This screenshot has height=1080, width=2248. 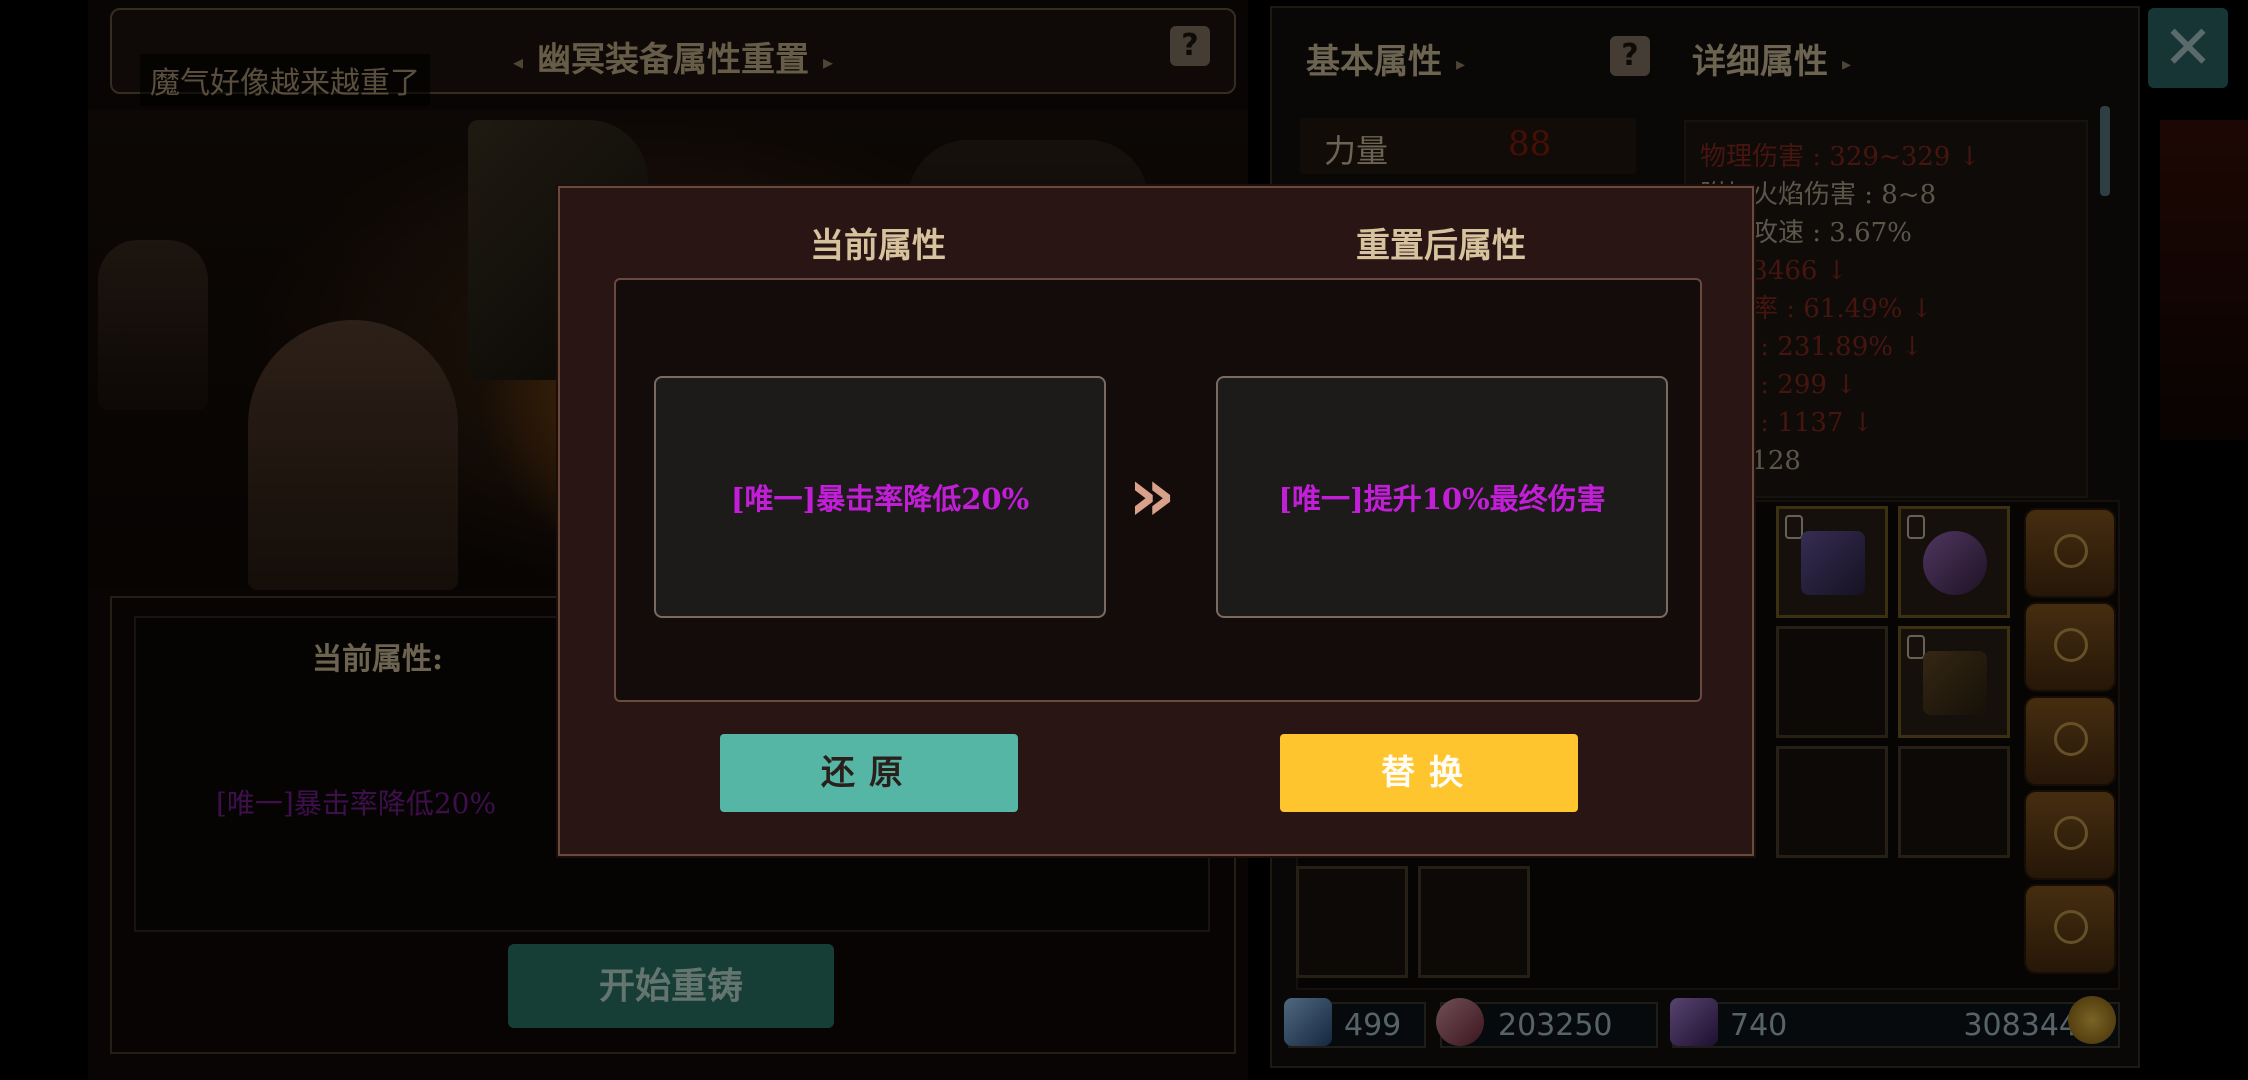 What do you see at coordinates (2188, 48) in the screenshot?
I see `close-button: ✕` at bounding box center [2188, 48].